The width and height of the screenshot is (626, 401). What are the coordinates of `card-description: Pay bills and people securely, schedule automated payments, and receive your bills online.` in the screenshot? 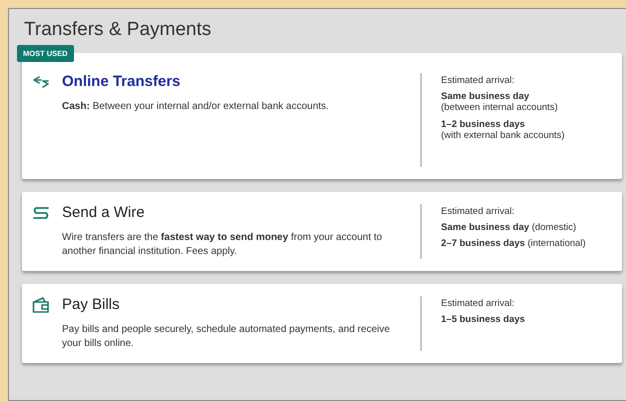 It's located at (226, 337).